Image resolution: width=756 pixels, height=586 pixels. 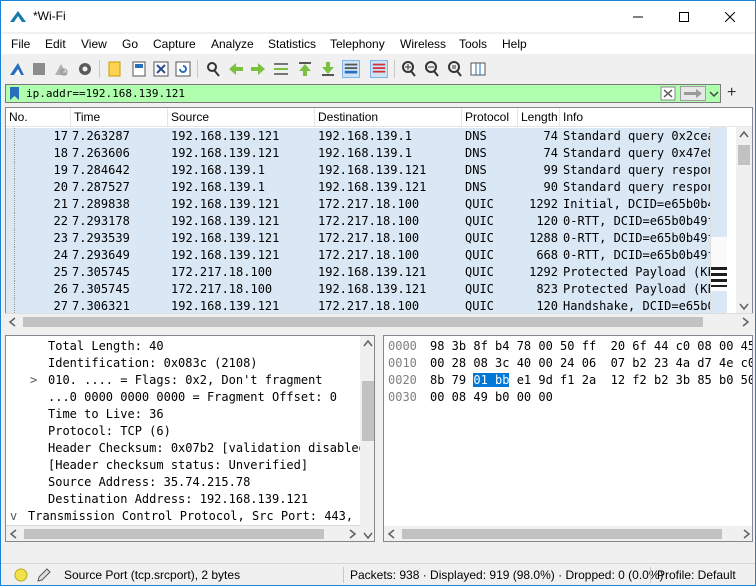 I want to click on zoom-in-icon, so click(x=409, y=69).